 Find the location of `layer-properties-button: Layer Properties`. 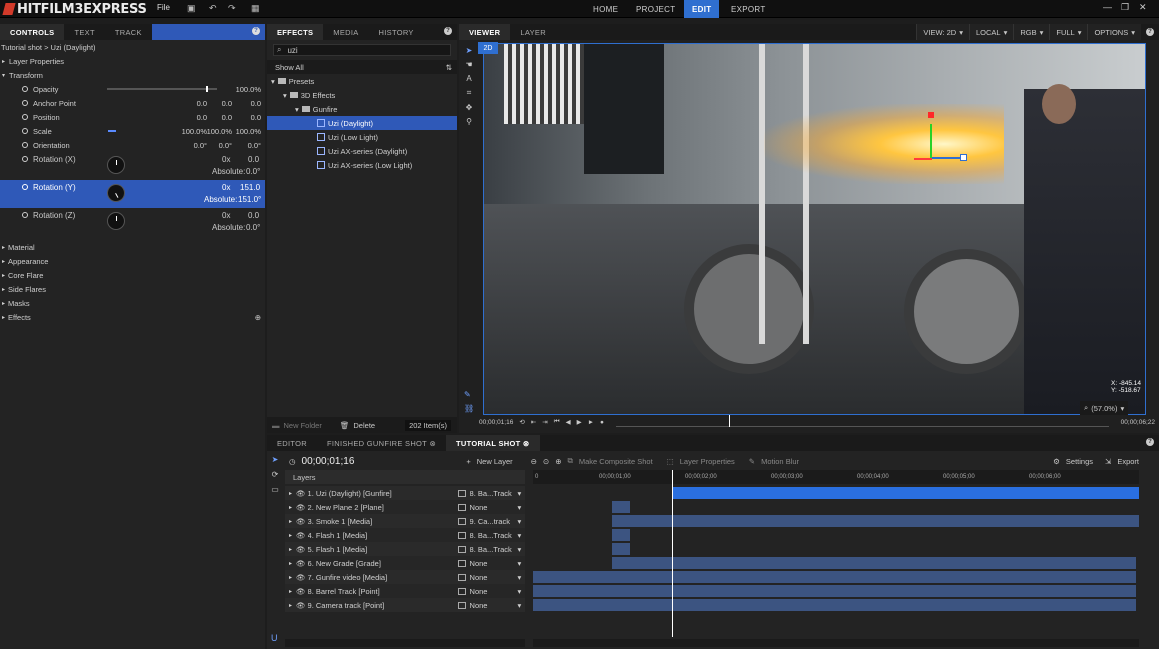

layer-properties-button: Layer Properties is located at coordinates (707, 461).